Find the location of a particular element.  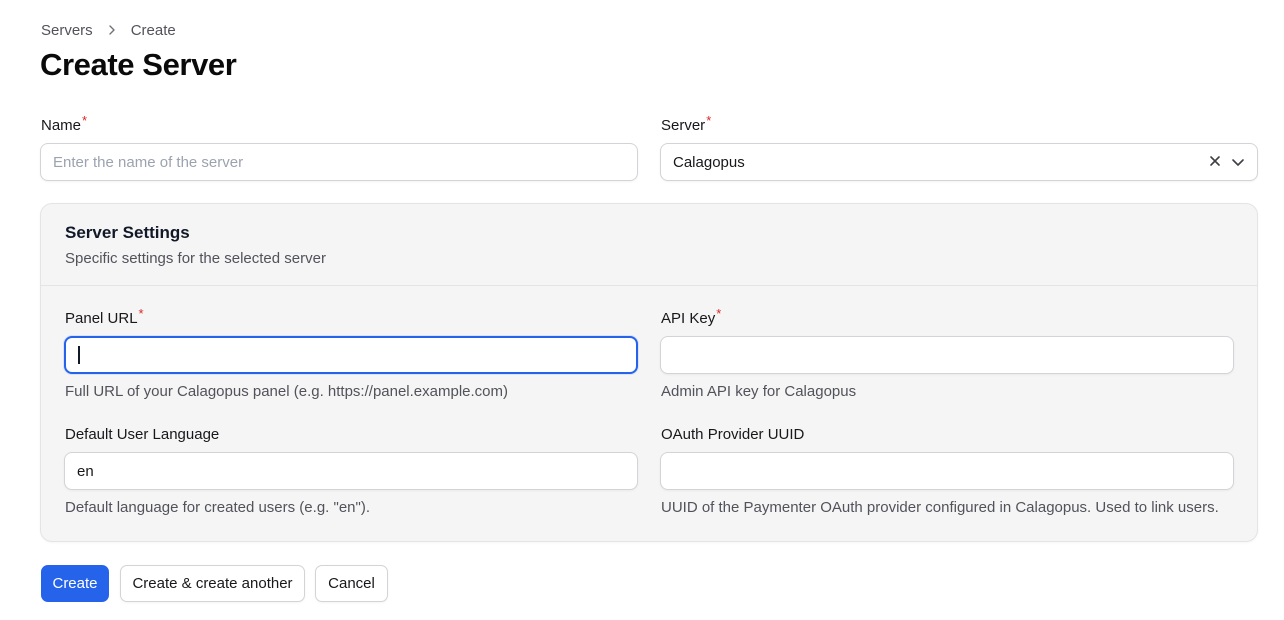

default-language-value: en is located at coordinates (85, 471).